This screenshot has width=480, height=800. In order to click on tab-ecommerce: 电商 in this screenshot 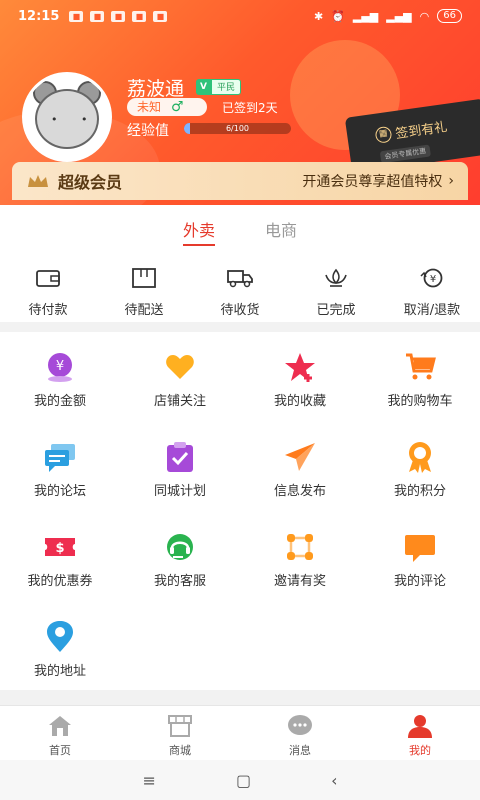, I will do `click(281, 229)`.